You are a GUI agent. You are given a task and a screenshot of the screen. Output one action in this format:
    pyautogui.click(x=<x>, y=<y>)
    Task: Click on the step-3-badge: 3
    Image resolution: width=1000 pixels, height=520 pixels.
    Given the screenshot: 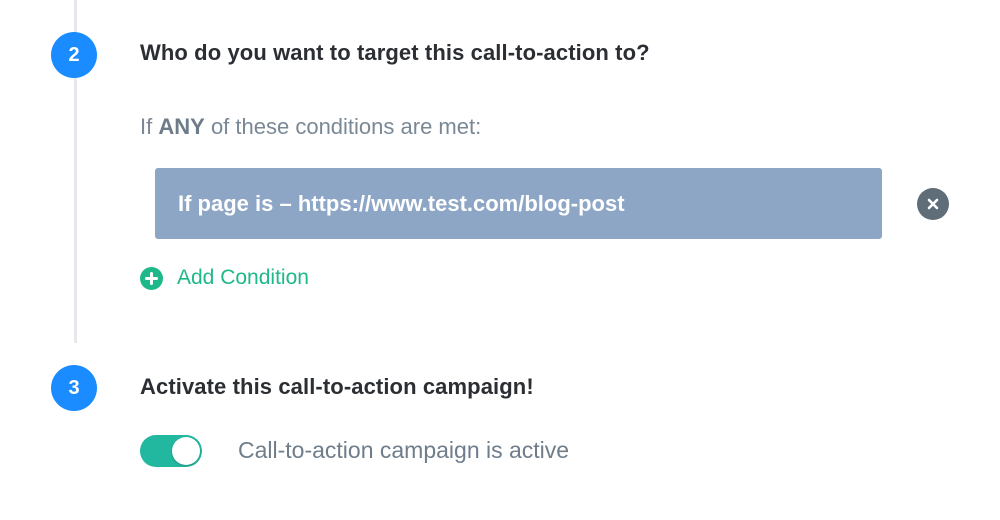 What is the action you would take?
    pyautogui.click(x=74, y=388)
    